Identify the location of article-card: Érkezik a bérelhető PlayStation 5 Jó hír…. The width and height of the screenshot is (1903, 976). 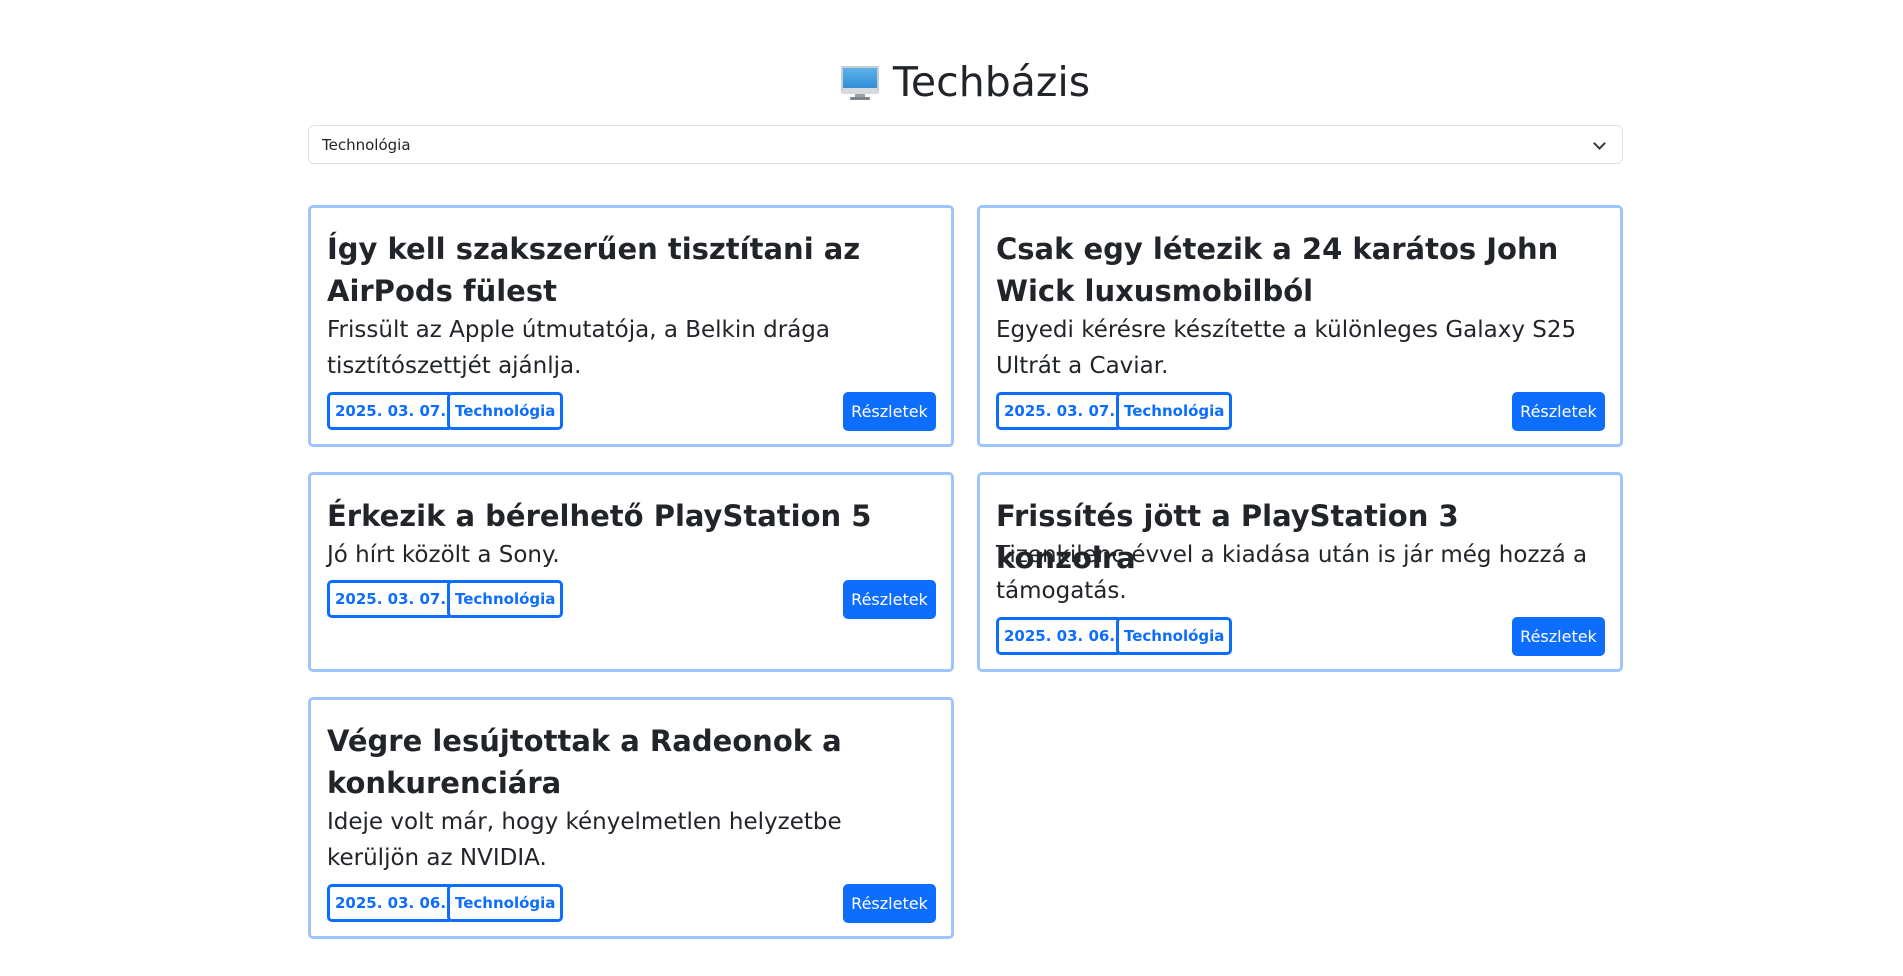
(631, 572).